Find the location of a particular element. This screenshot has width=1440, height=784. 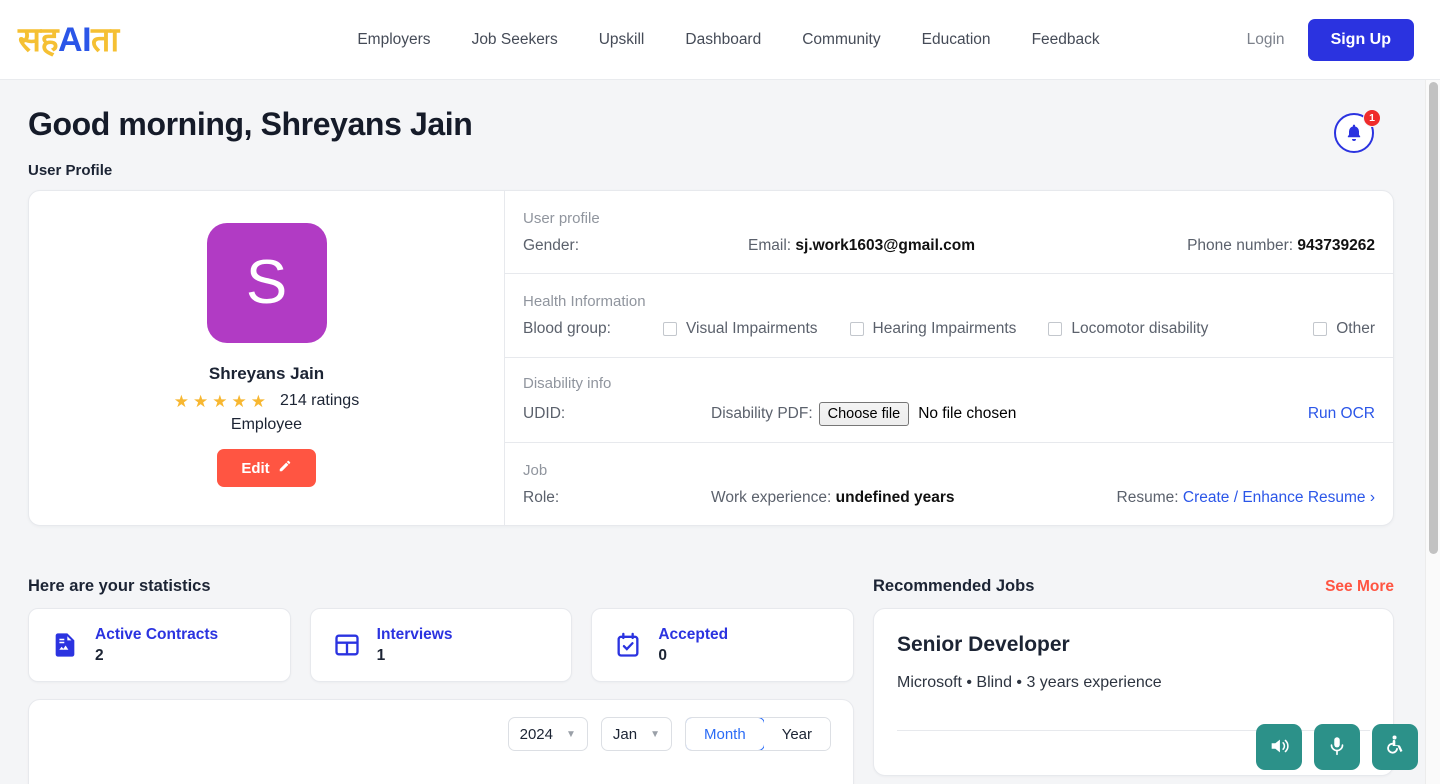

scrollbar-thumb is located at coordinates (1433, 318).